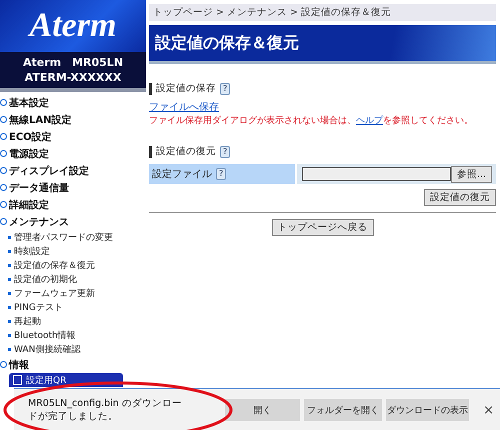  What do you see at coordinates (186, 88) in the screenshot?
I see `section-heading: 設定値の保存` at bounding box center [186, 88].